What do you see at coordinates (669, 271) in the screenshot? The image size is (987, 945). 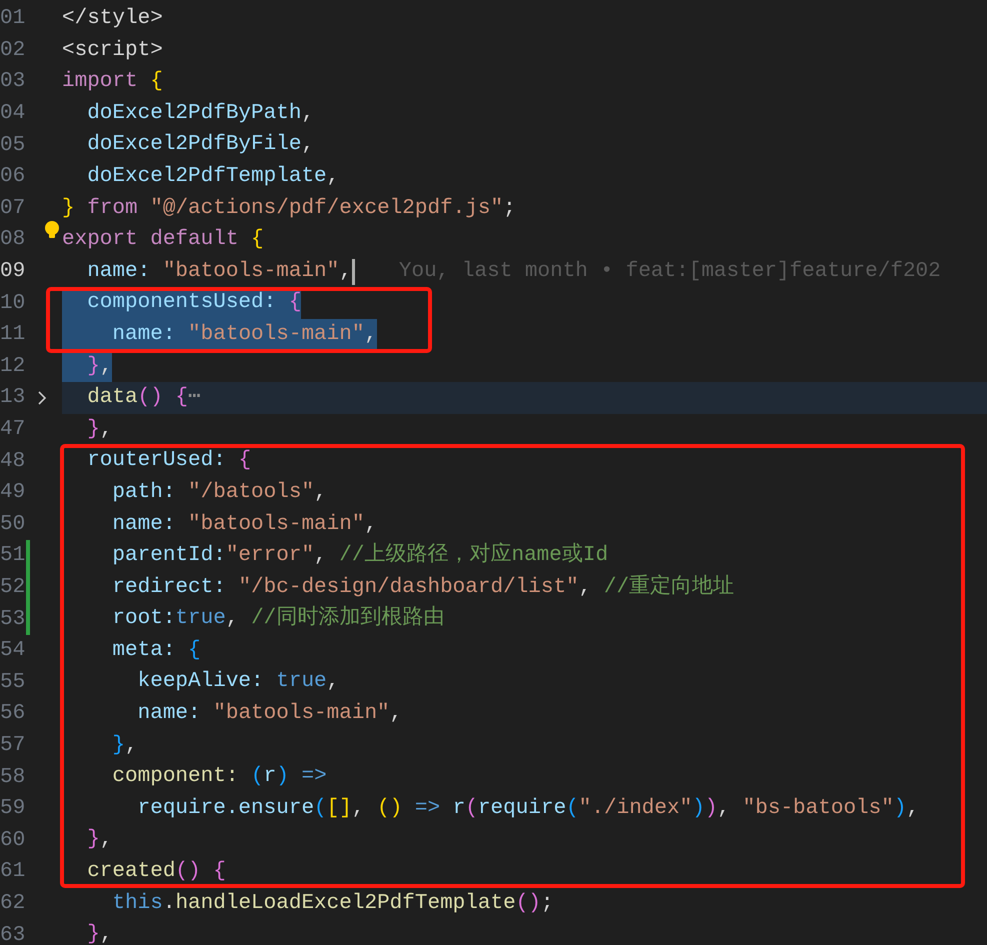 I see `git-blame-annotation: You, last month • feat:[master]feature/f202` at bounding box center [669, 271].